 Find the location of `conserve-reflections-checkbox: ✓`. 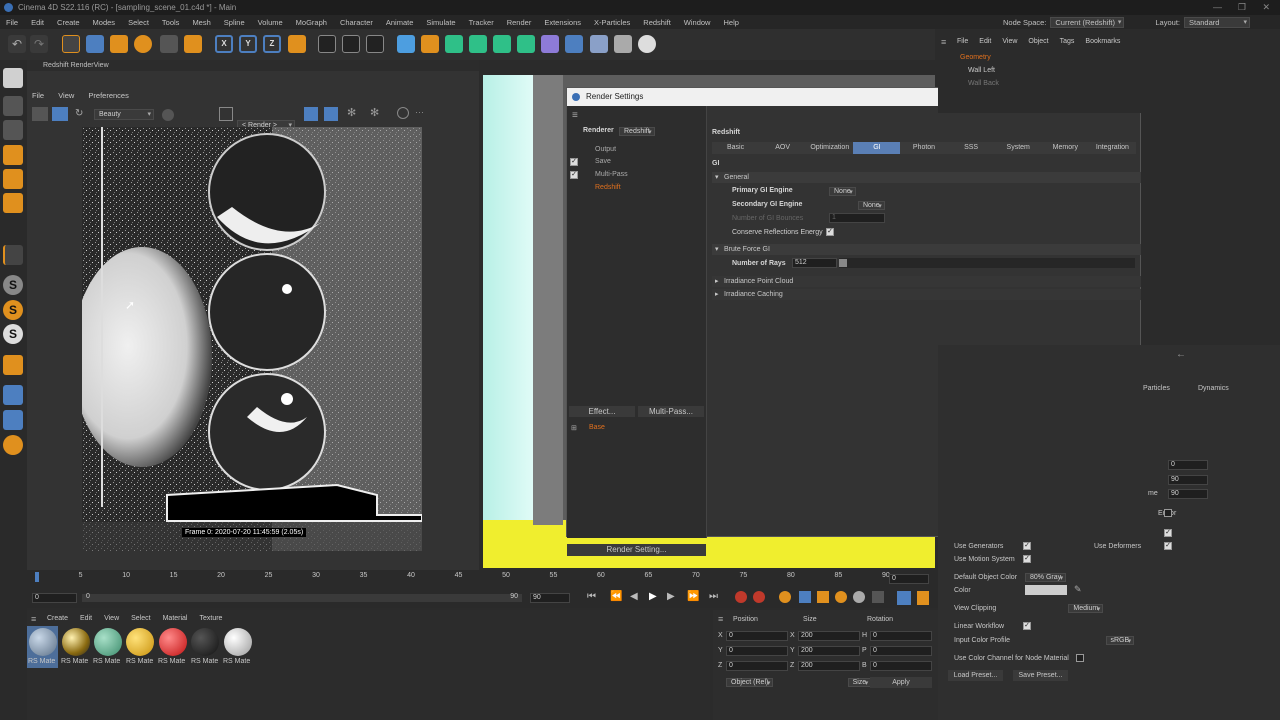

conserve-reflections-checkbox: ✓ is located at coordinates (830, 232).